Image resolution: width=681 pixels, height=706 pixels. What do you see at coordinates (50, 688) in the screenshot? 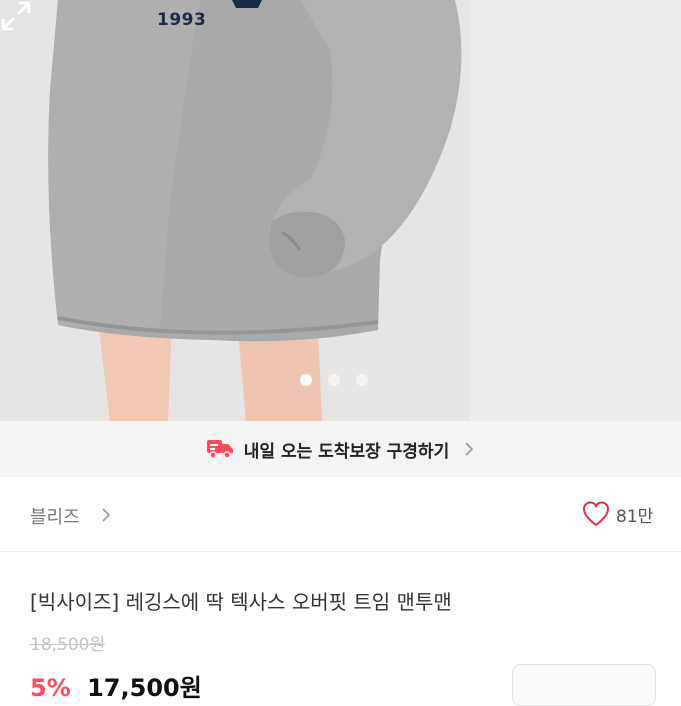
I see `discount-rate: 5%` at bounding box center [50, 688].